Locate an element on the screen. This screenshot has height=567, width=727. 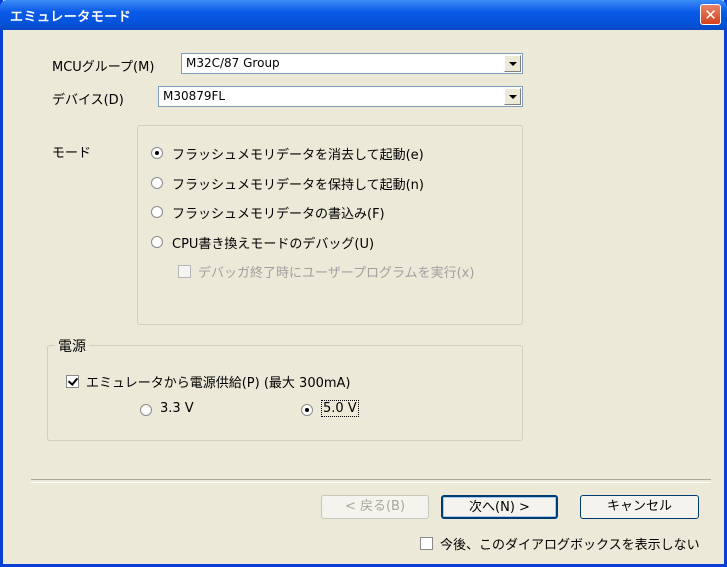
run-user-program-label: デバッガ終了時にユーザープログラムを実行(x) is located at coordinates (336, 273).